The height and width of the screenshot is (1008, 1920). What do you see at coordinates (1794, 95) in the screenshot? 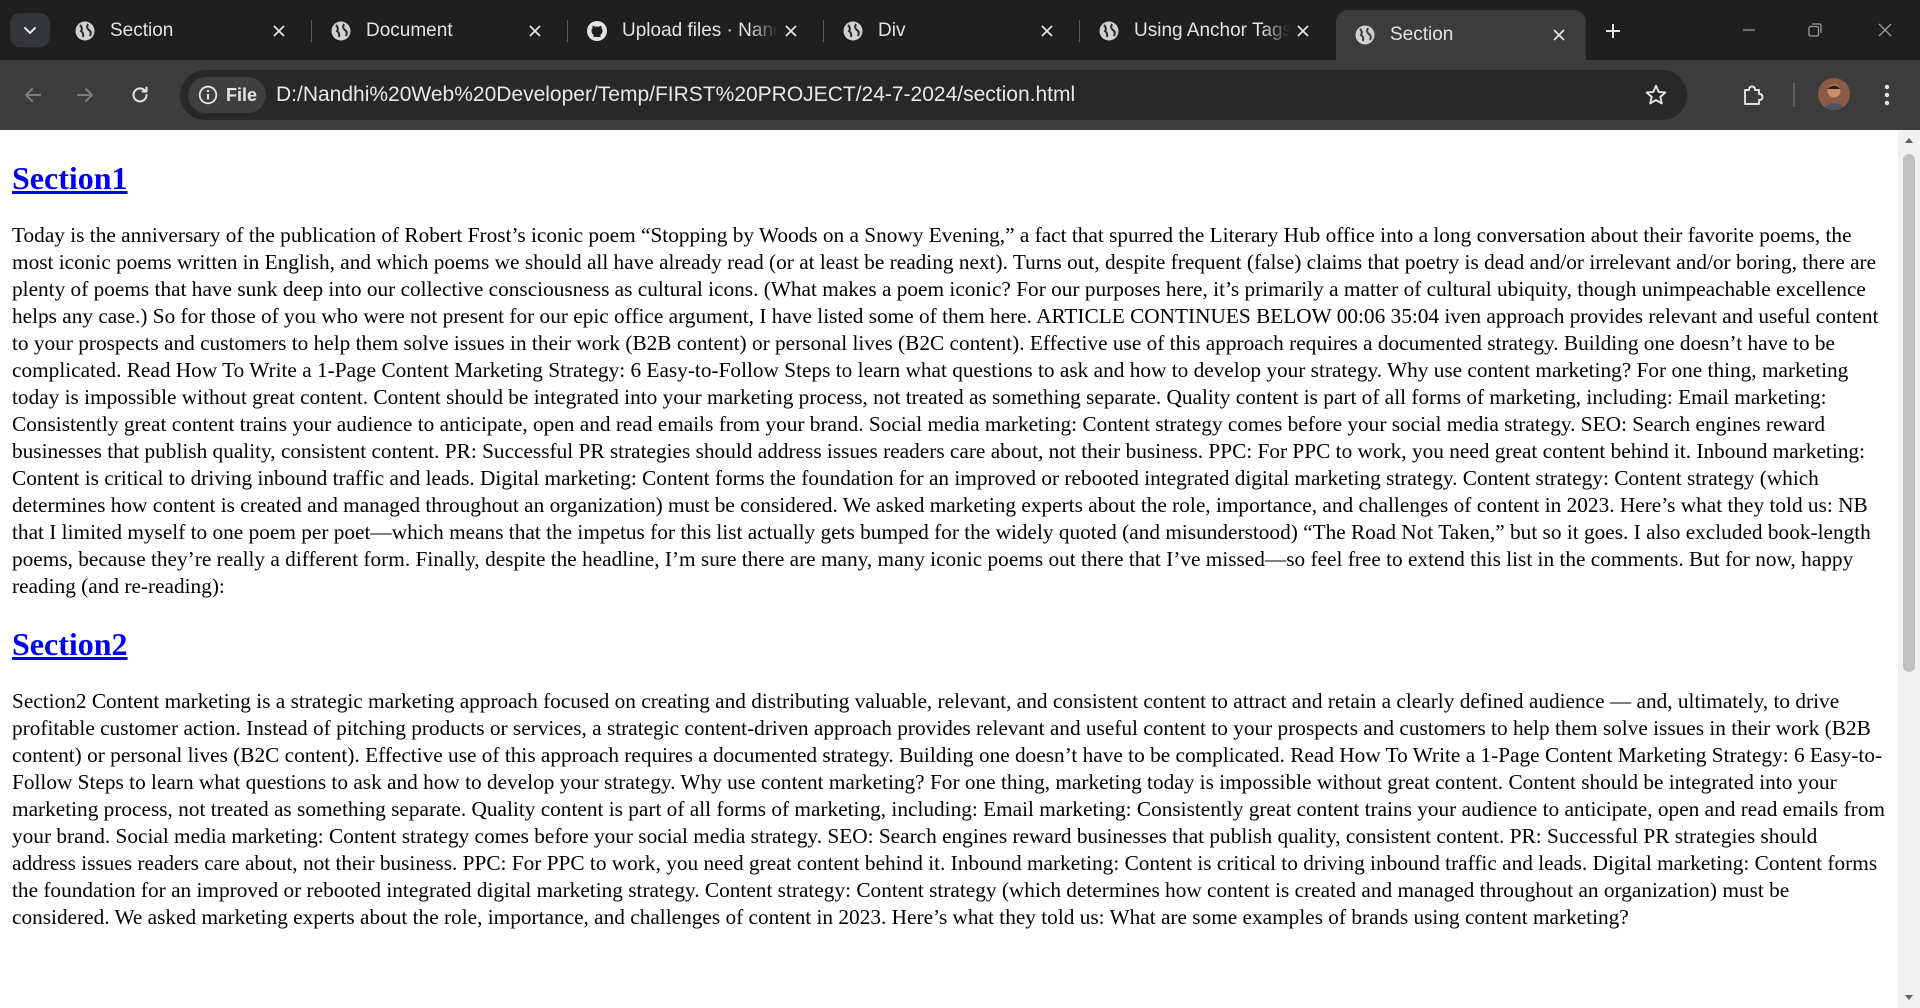
I see `toolbar-divider` at bounding box center [1794, 95].